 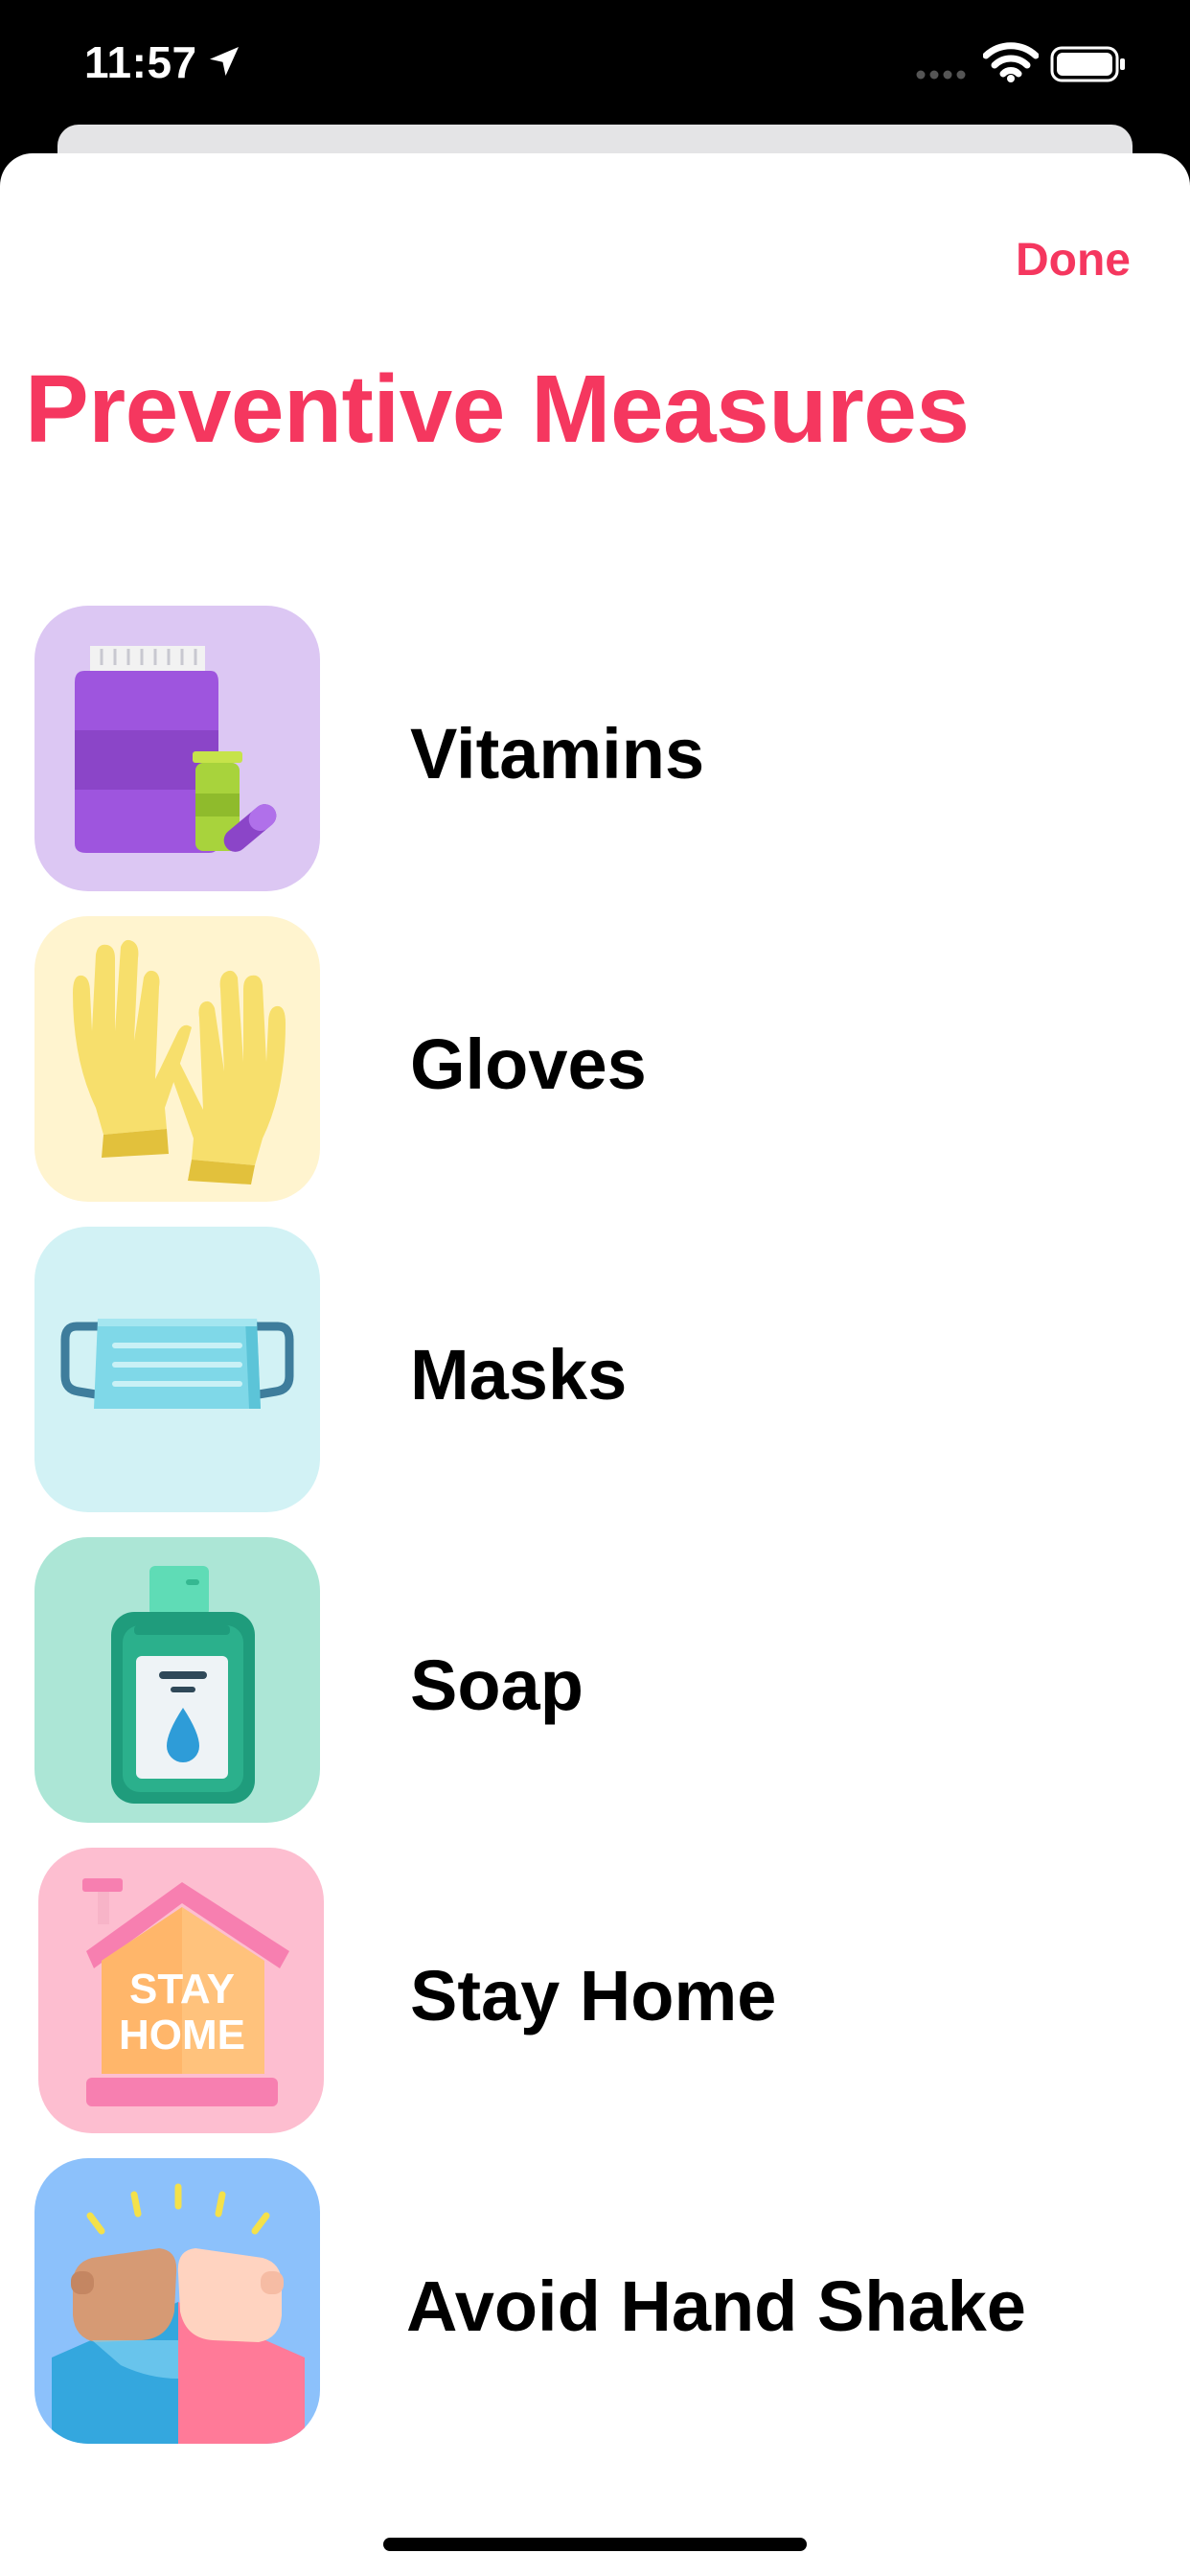 What do you see at coordinates (140, 62) in the screenshot?
I see `status-time: 11:57` at bounding box center [140, 62].